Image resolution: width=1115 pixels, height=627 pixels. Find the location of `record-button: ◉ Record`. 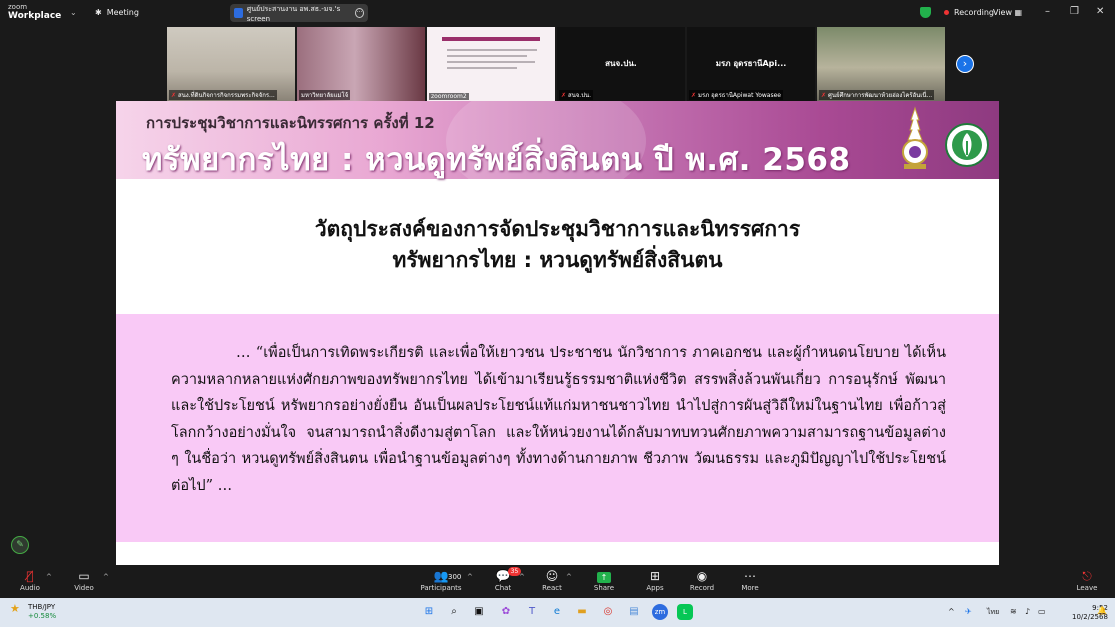

record-button: ◉ Record is located at coordinates (702, 580).